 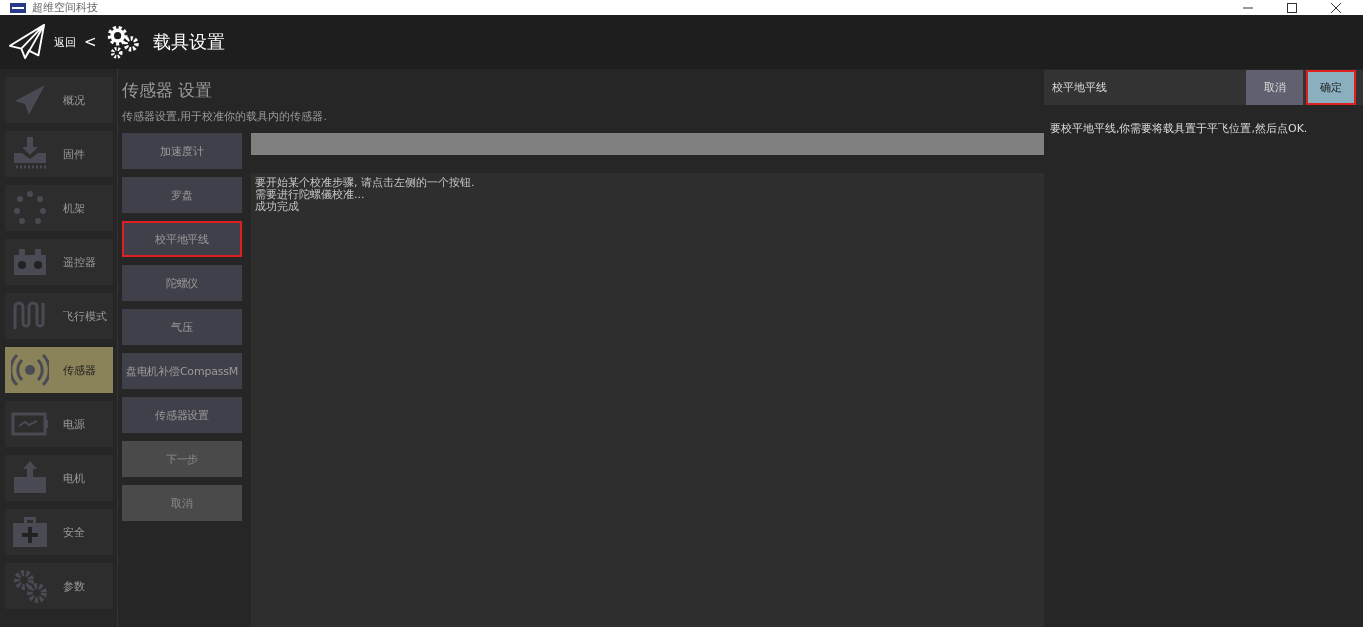 What do you see at coordinates (182, 371) in the screenshot?
I see `sensor-button: 盘电机补偿CompassM` at bounding box center [182, 371].